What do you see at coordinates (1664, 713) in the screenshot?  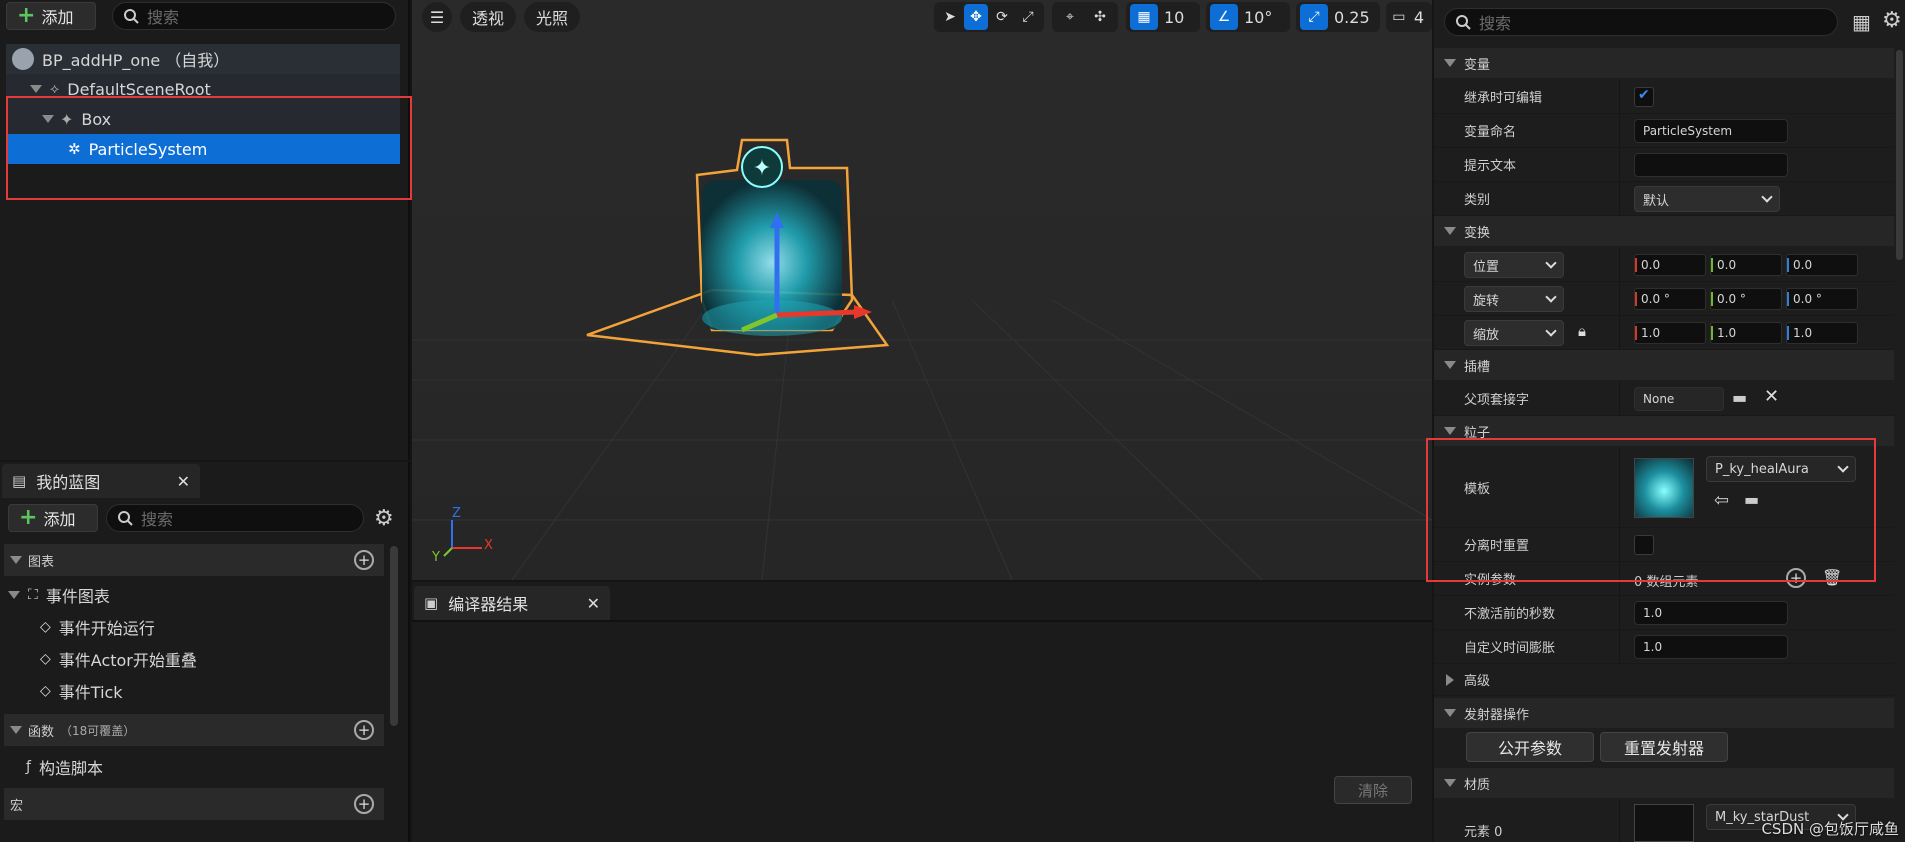 I see `section-emitter-actions: 发射器操作` at bounding box center [1664, 713].